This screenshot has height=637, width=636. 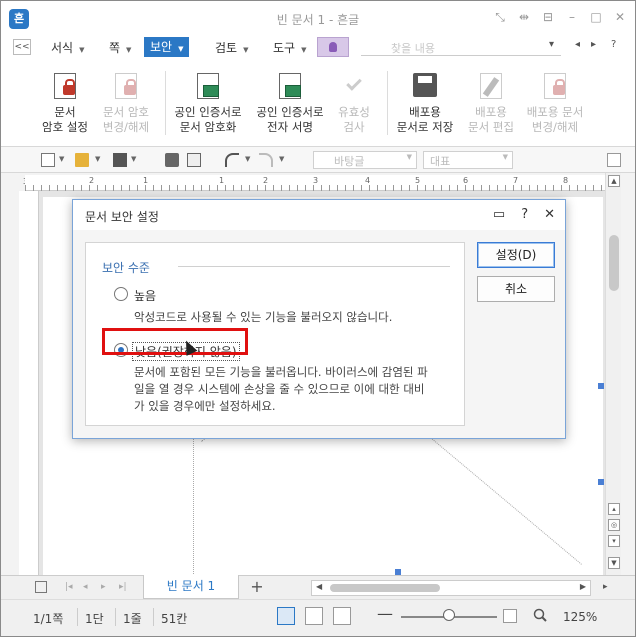 I want to click on scroll-far-right-icon: ▸, so click(x=605, y=587).